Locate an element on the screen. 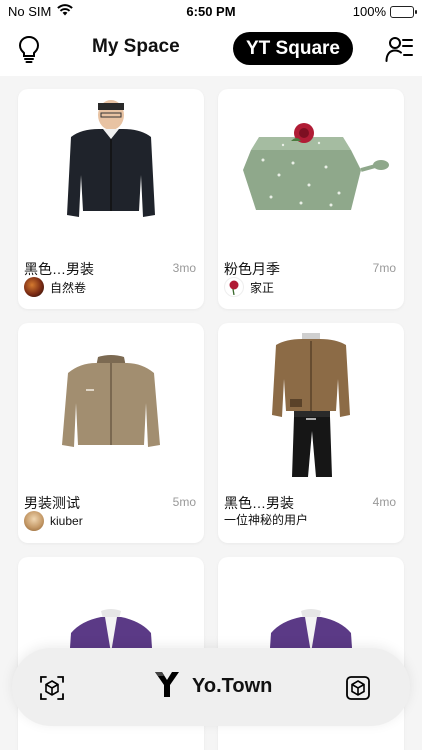 This screenshot has height=750, width=422. battery-percent: 100% is located at coordinates (369, 11).